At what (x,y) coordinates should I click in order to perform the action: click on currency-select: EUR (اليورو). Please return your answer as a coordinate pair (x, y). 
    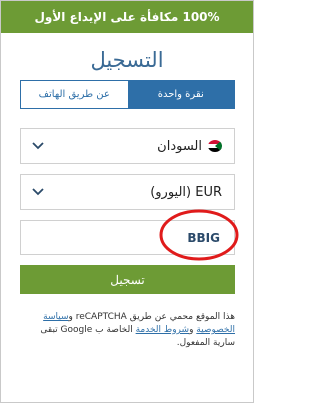
    Looking at the image, I should click on (127, 192).